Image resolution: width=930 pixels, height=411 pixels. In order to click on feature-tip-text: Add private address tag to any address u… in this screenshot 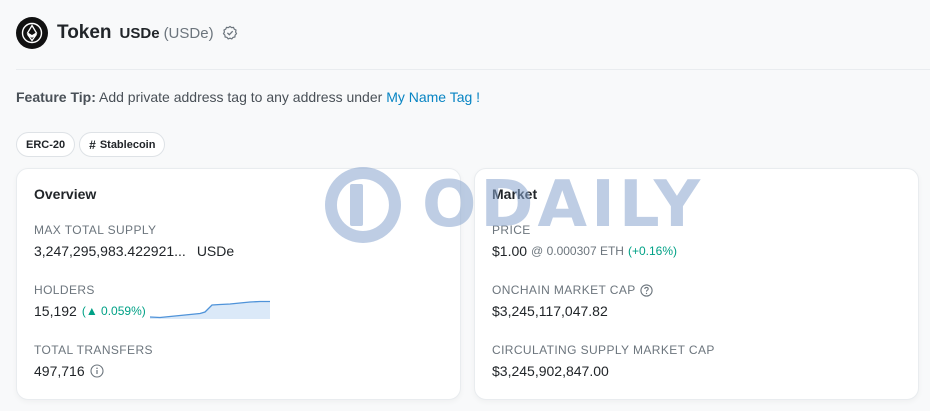, I will do `click(241, 97)`.